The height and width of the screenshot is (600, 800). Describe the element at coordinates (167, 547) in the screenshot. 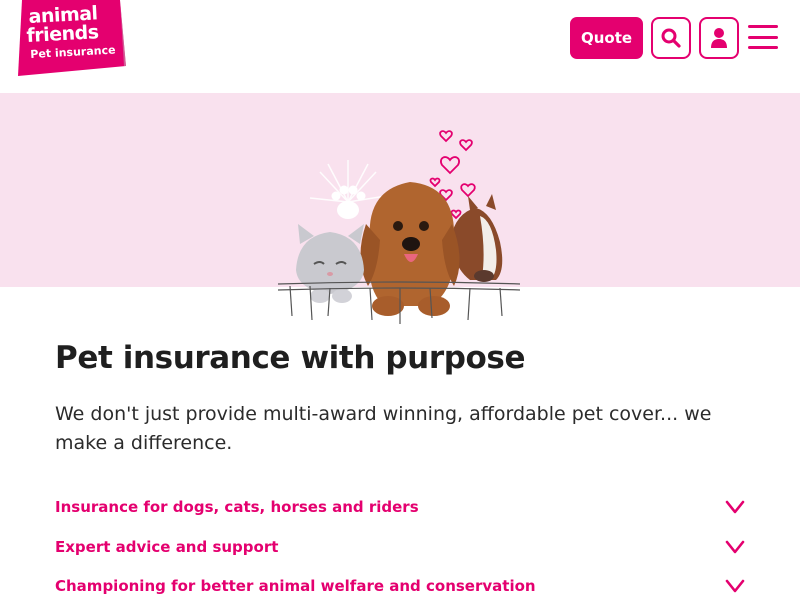

I see `accordion-label: Expert advice and support` at that location.